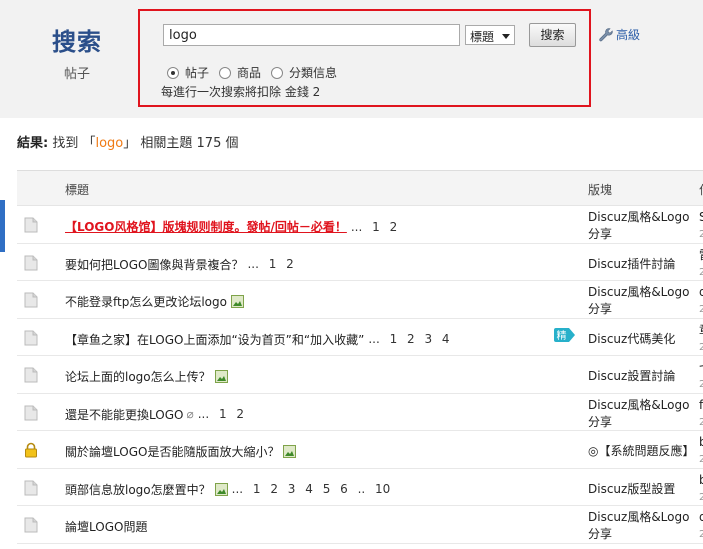 Image resolution: width=703 pixels, height=549 pixels. What do you see at coordinates (138, 376) in the screenshot?
I see `thread-title-link: 论坛上面的logo怎么上传？` at bounding box center [138, 376].